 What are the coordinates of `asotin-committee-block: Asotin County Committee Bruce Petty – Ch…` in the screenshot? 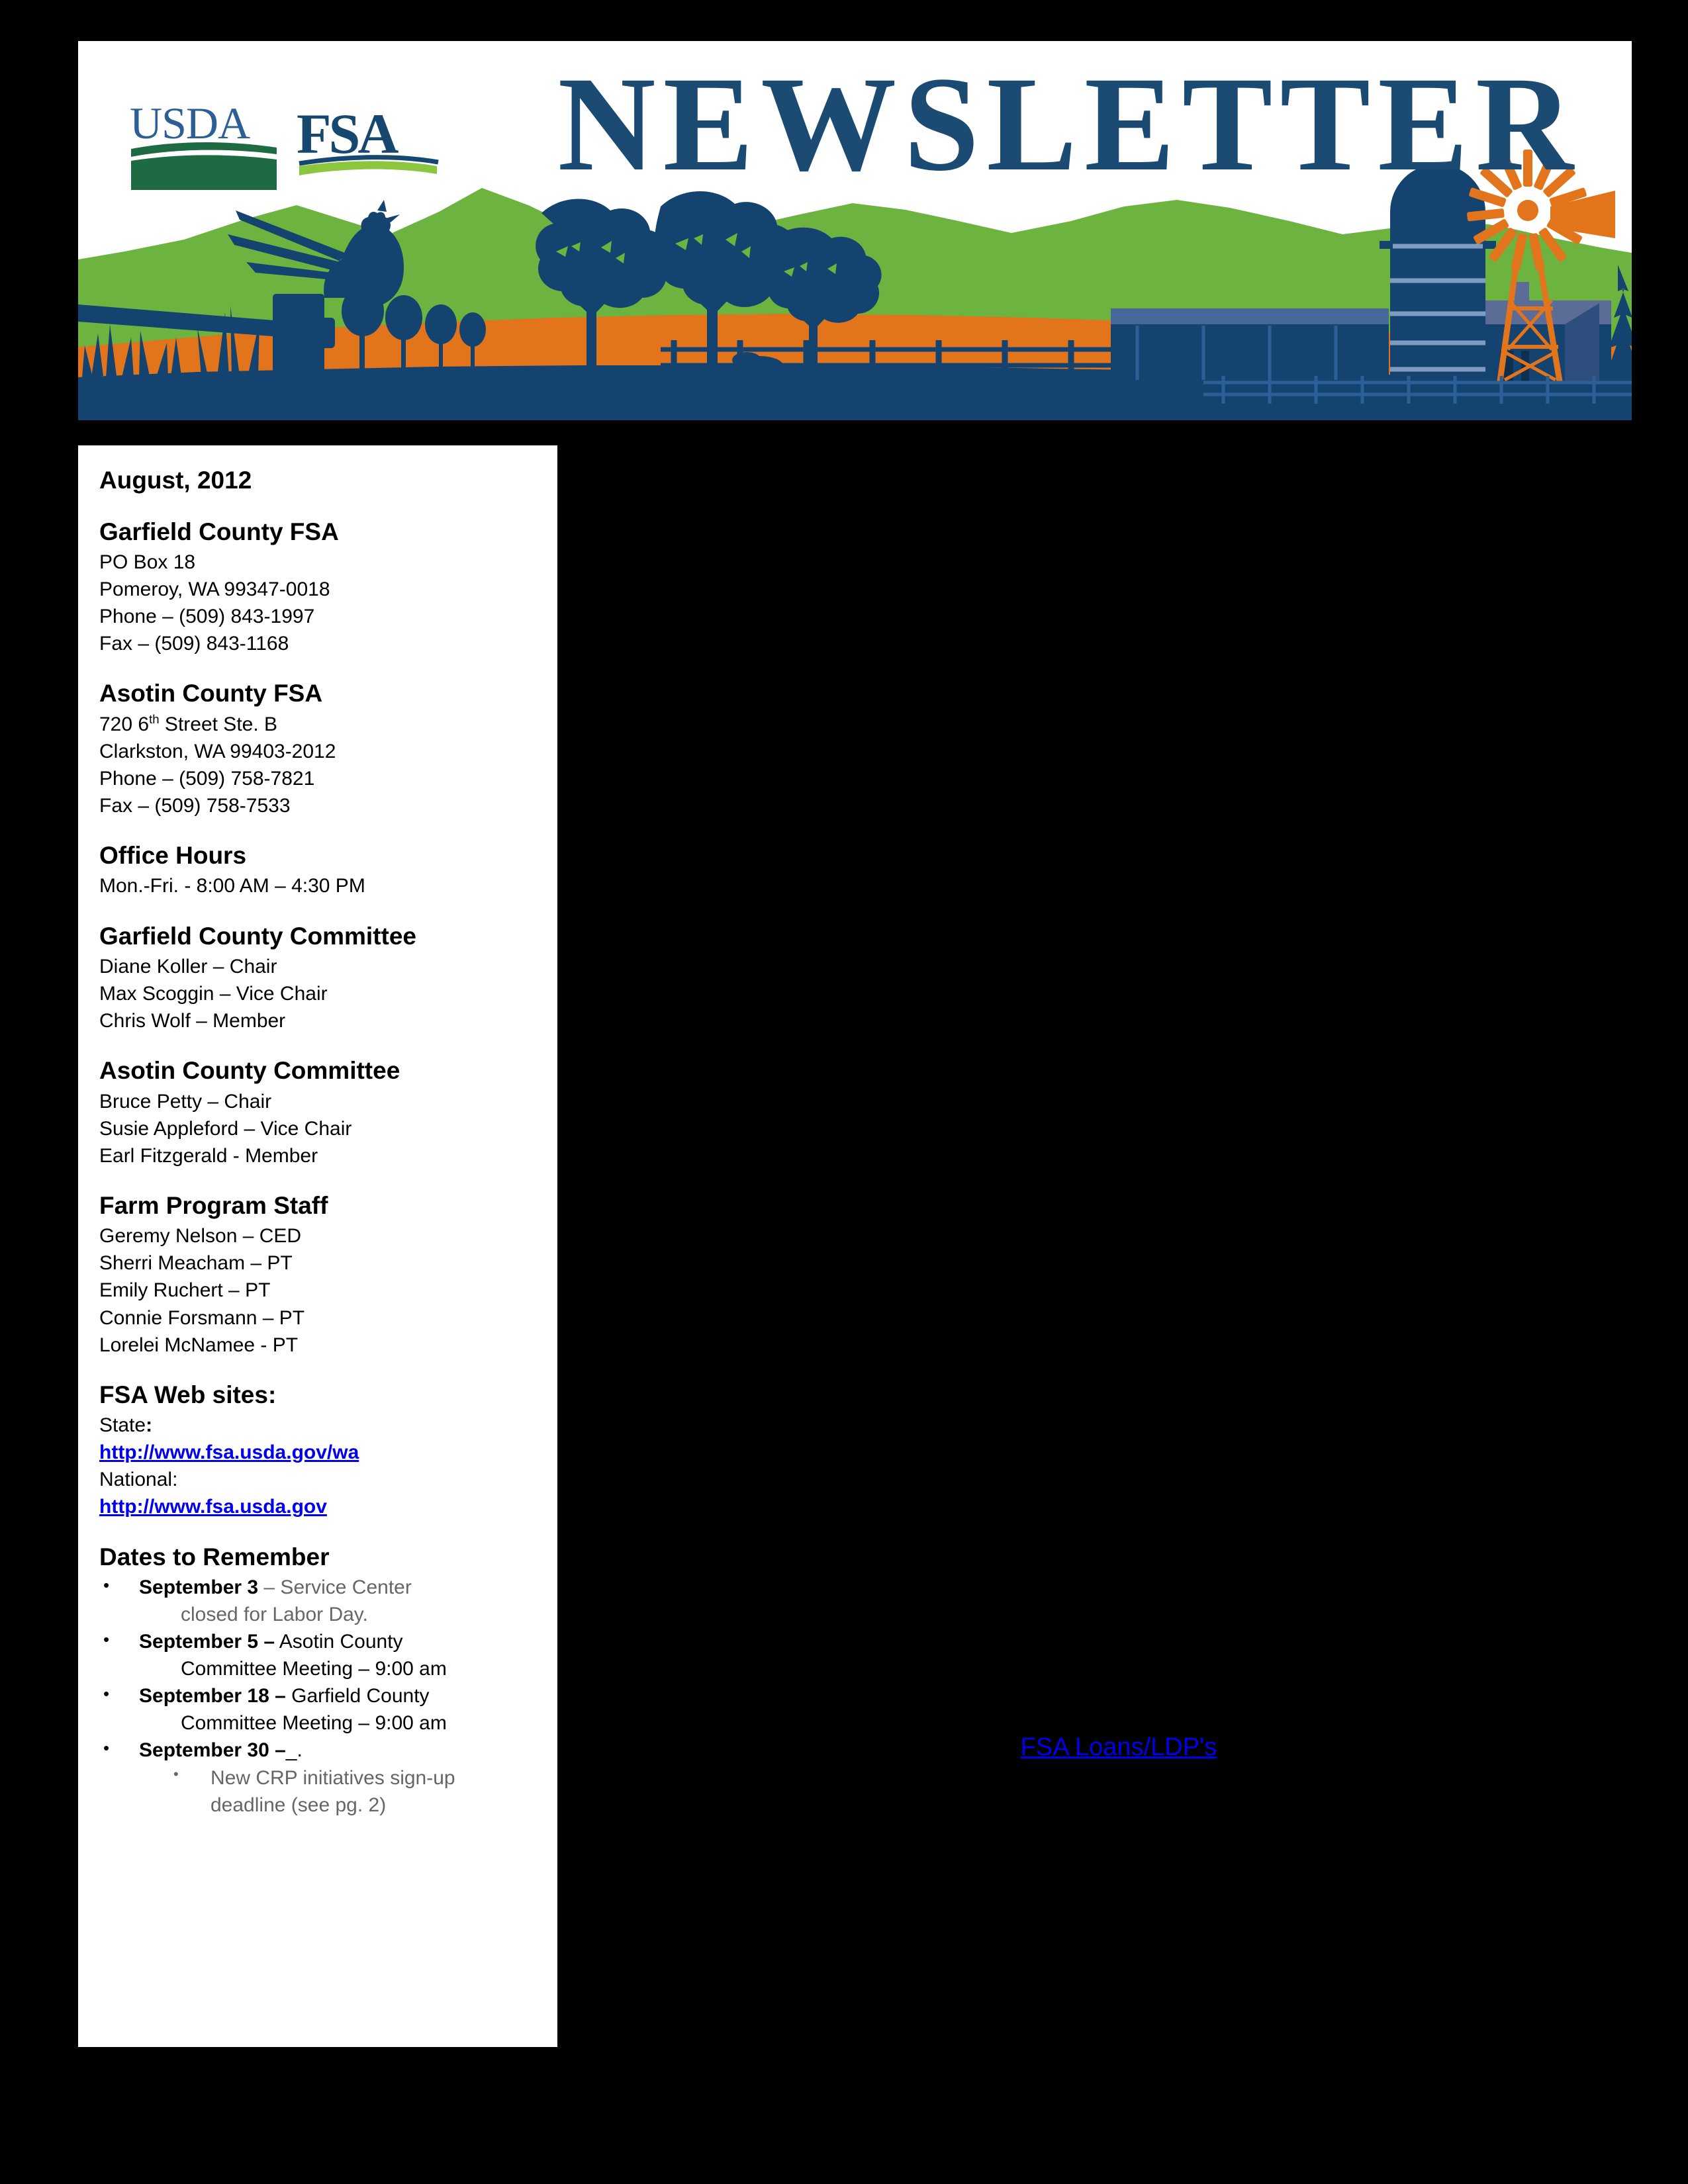 It's located at (317, 1112).